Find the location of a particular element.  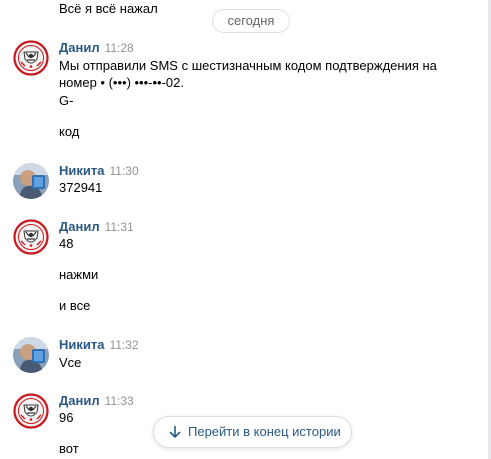

message-text: Vce is located at coordinates (70, 362).